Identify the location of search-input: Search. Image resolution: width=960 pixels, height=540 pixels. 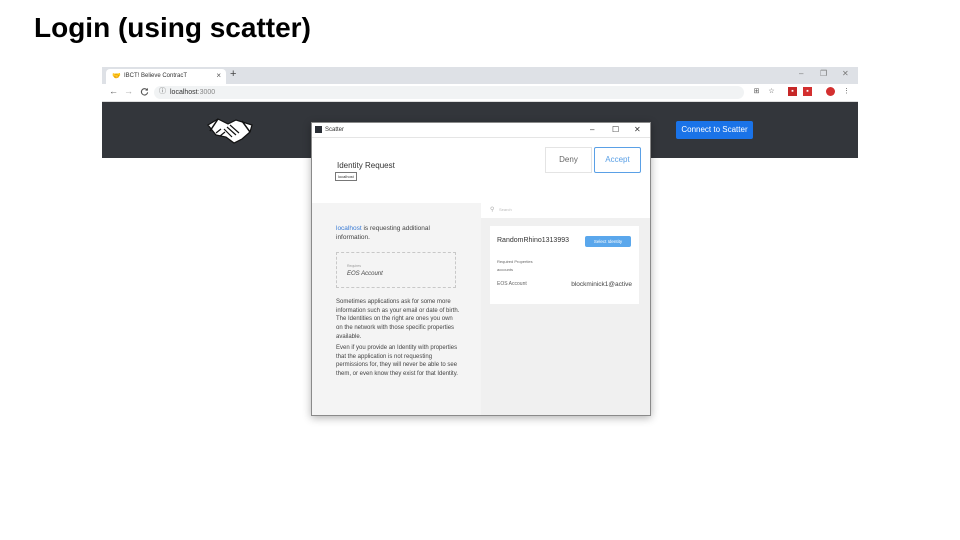
(505, 210).